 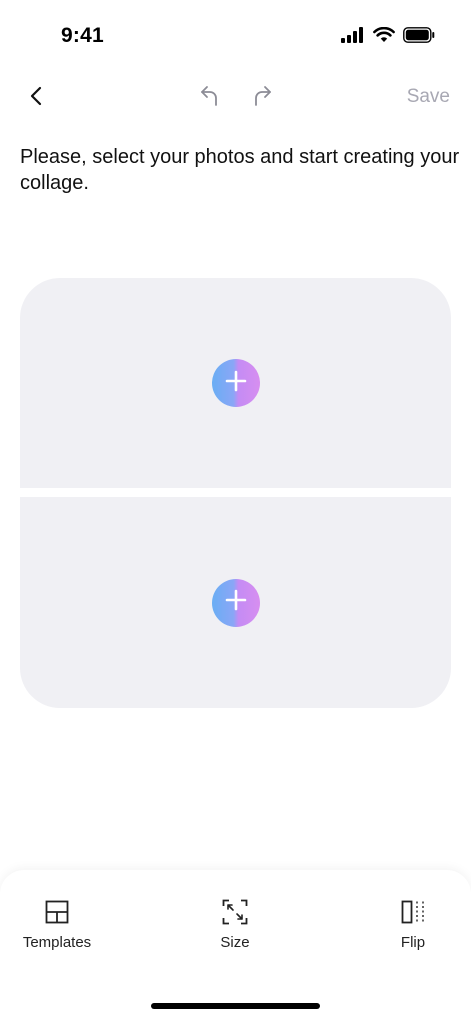 I want to click on nav-bar: Save, so click(x=235, y=98).